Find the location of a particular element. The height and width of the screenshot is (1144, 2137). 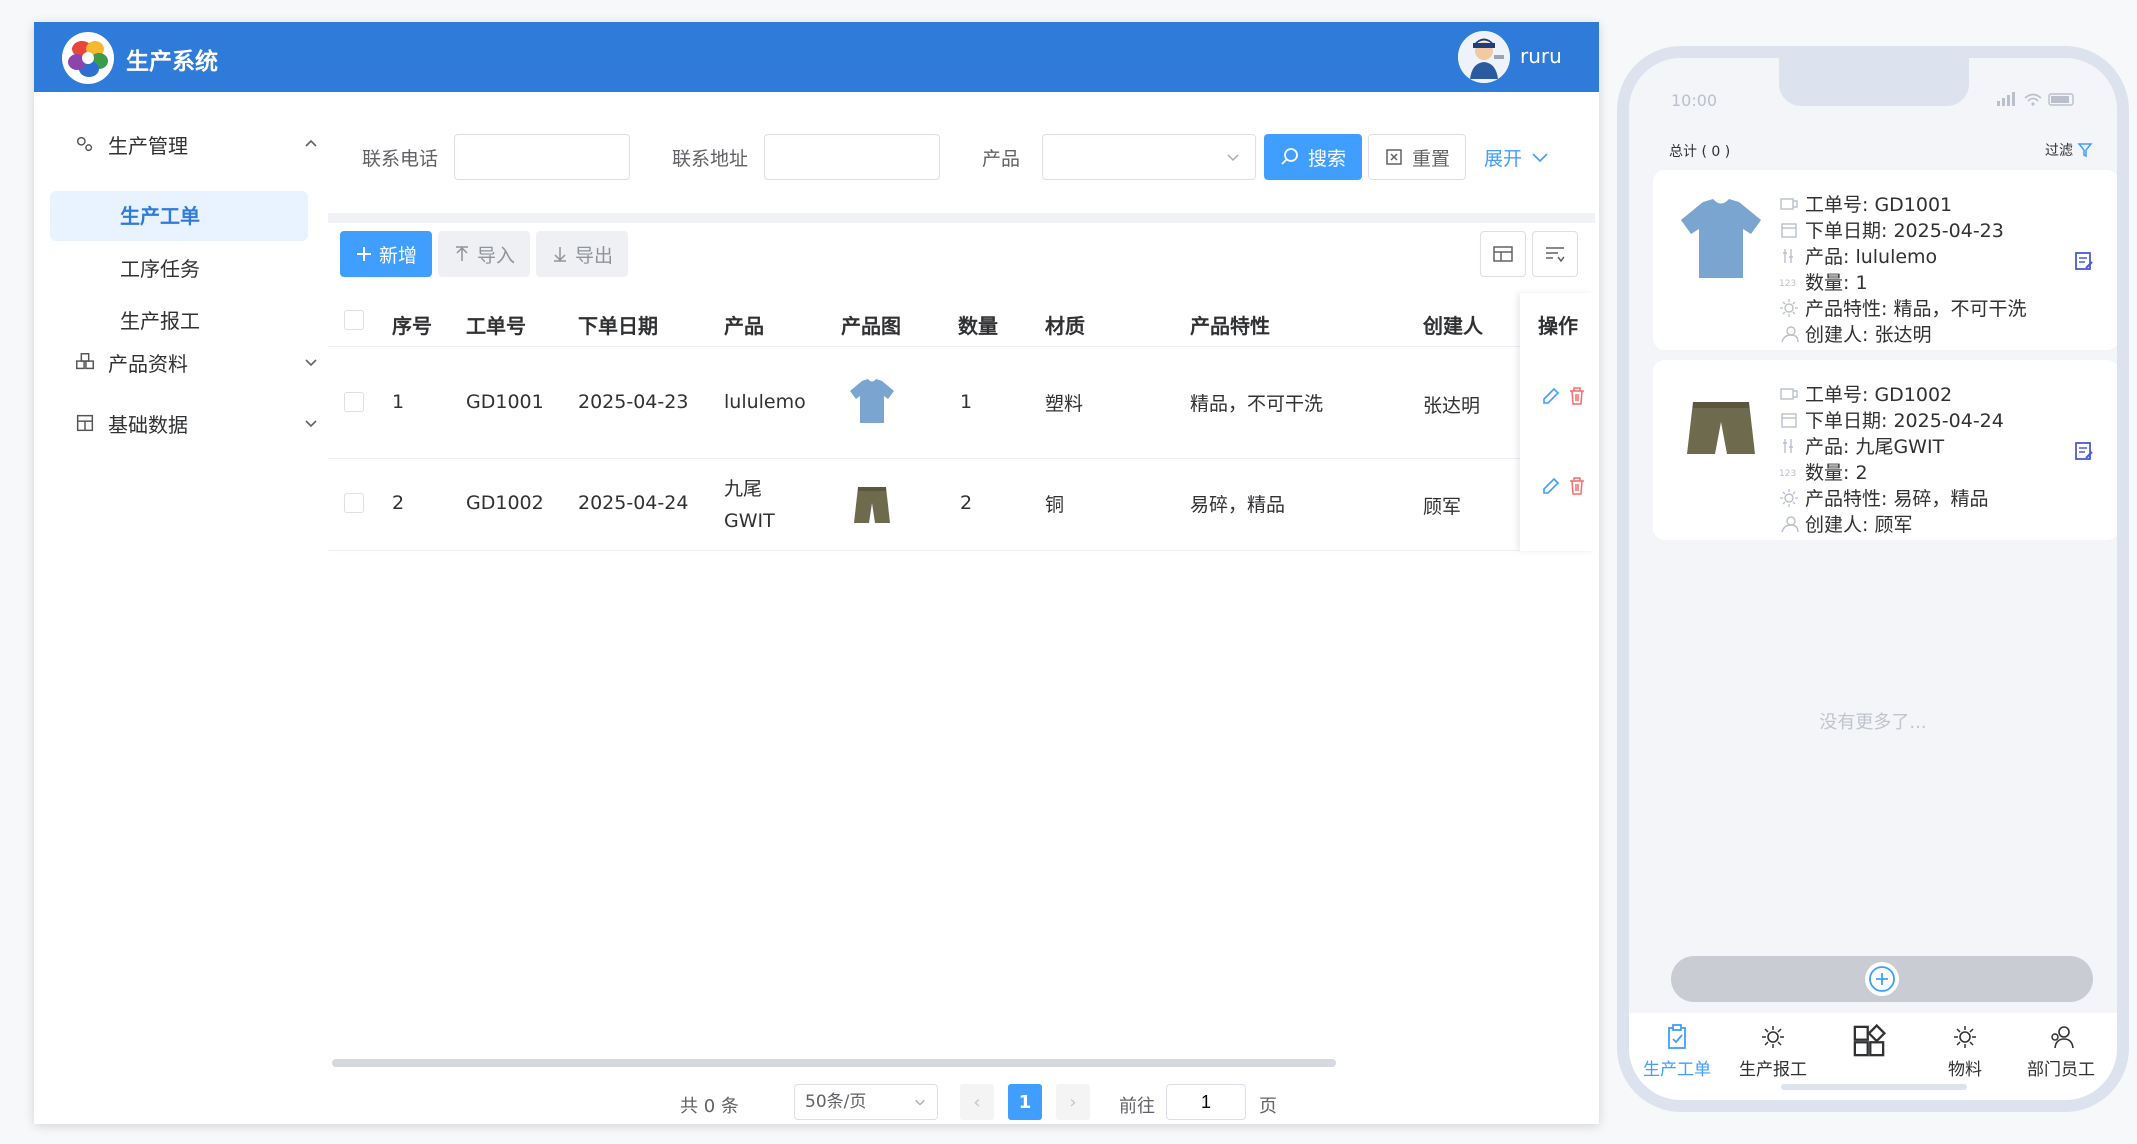

col-actions: 操作 is located at coordinates (1558, 326).